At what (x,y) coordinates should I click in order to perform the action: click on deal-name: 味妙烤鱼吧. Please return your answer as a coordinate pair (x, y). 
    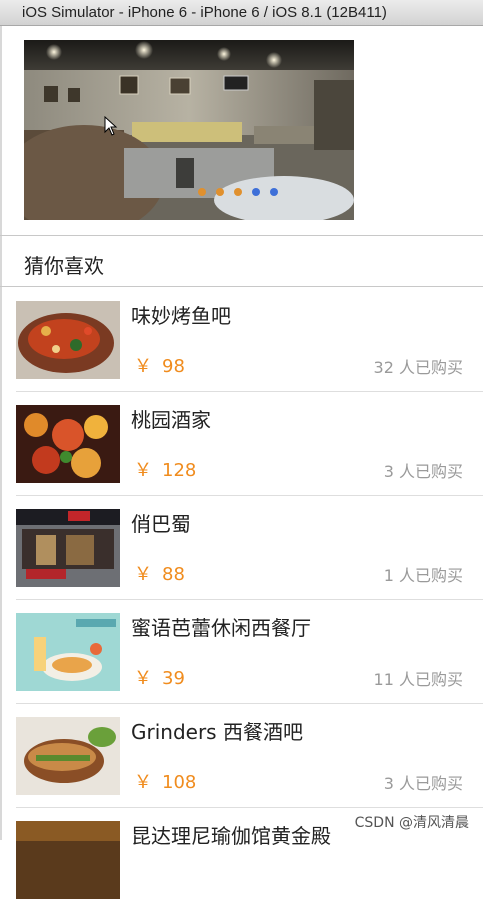
    Looking at the image, I should click on (181, 316).